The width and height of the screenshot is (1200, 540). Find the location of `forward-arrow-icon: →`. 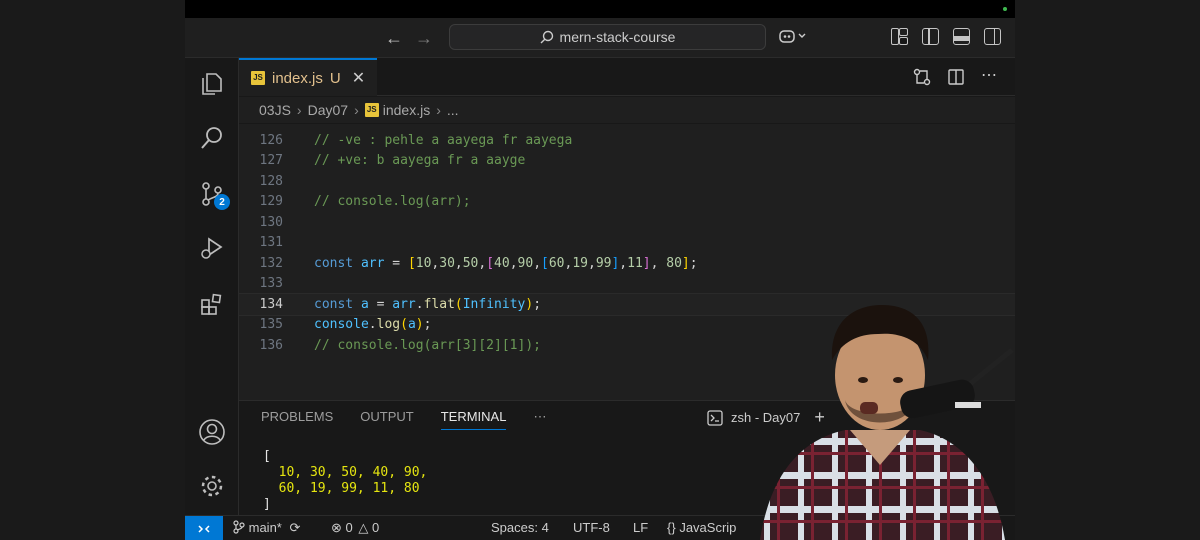

forward-arrow-icon: → is located at coordinates (424, 38).